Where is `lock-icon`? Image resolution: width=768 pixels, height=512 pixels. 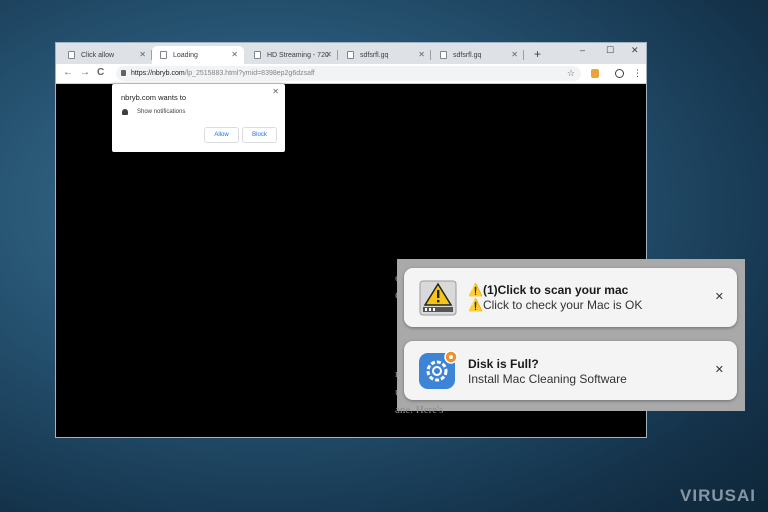 lock-icon is located at coordinates (123, 73).